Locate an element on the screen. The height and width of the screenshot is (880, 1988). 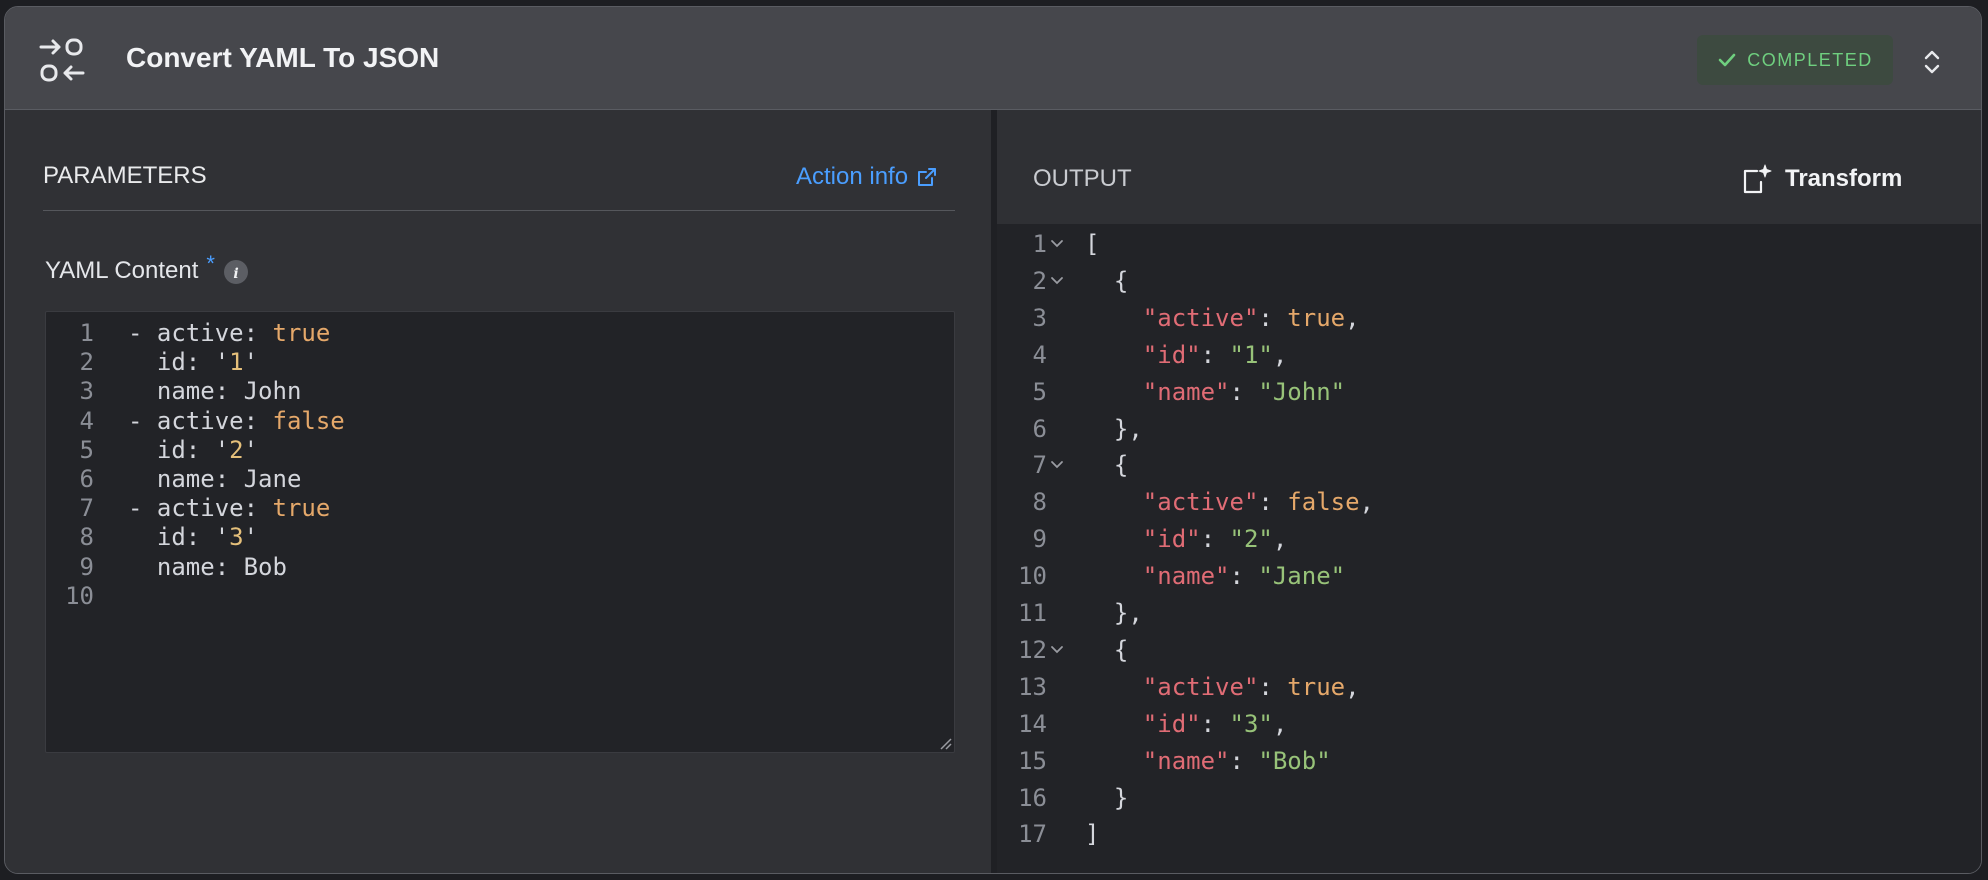
transform-label: Transform is located at coordinates (1844, 178).